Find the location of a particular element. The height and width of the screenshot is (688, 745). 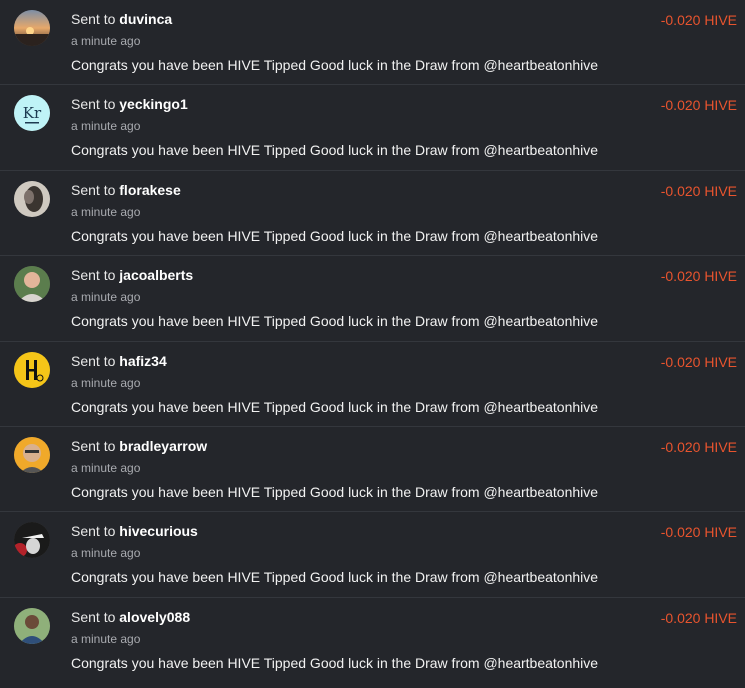

hat-silhouette-avatar-icon is located at coordinates (32, 540).